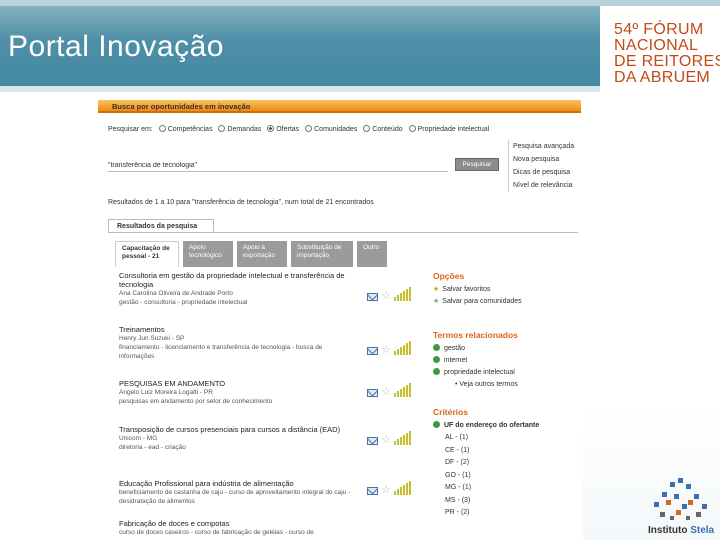 This screenshot has height=540, width=720. Describe the element at coordinates (702, 530) in the screenshot. I see `stela-word: Stela` at that location.